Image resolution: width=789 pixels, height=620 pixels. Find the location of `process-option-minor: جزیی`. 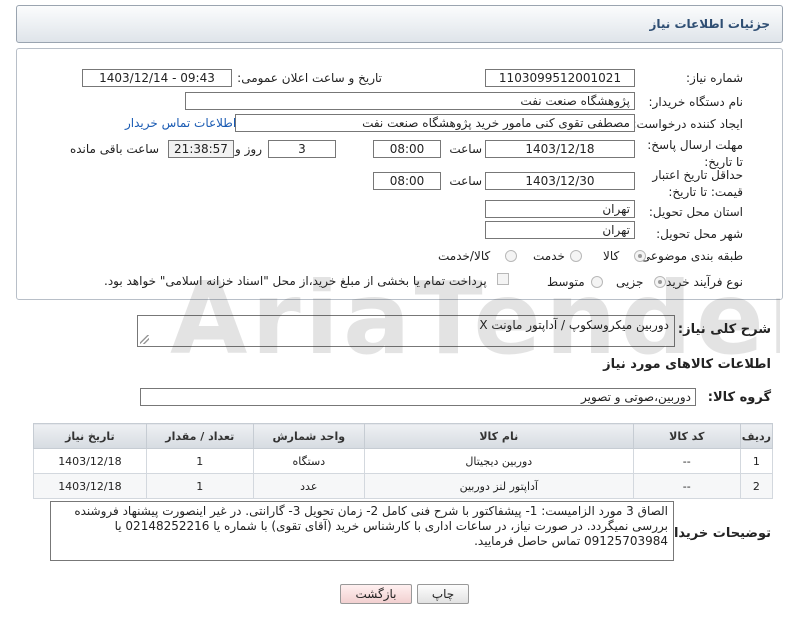

process-option-minor: جزیی is located at coordinates (630, 282).